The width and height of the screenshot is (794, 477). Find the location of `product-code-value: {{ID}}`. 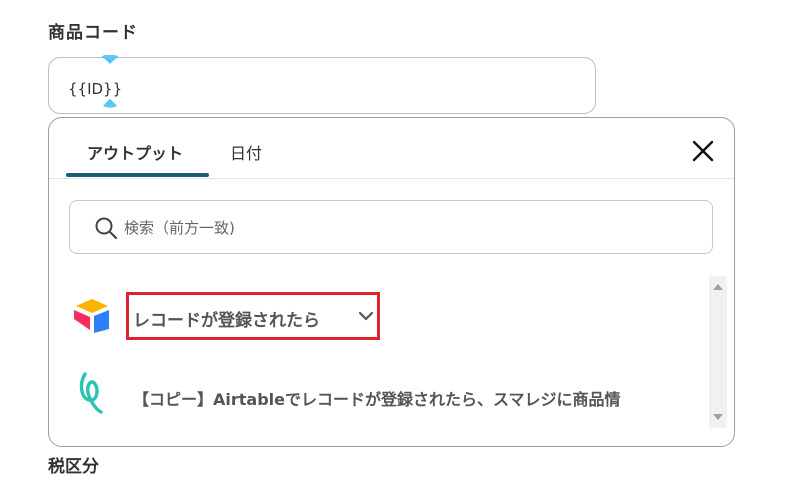

product-code-value: {{ID}} is located at coordinates (95, 89).